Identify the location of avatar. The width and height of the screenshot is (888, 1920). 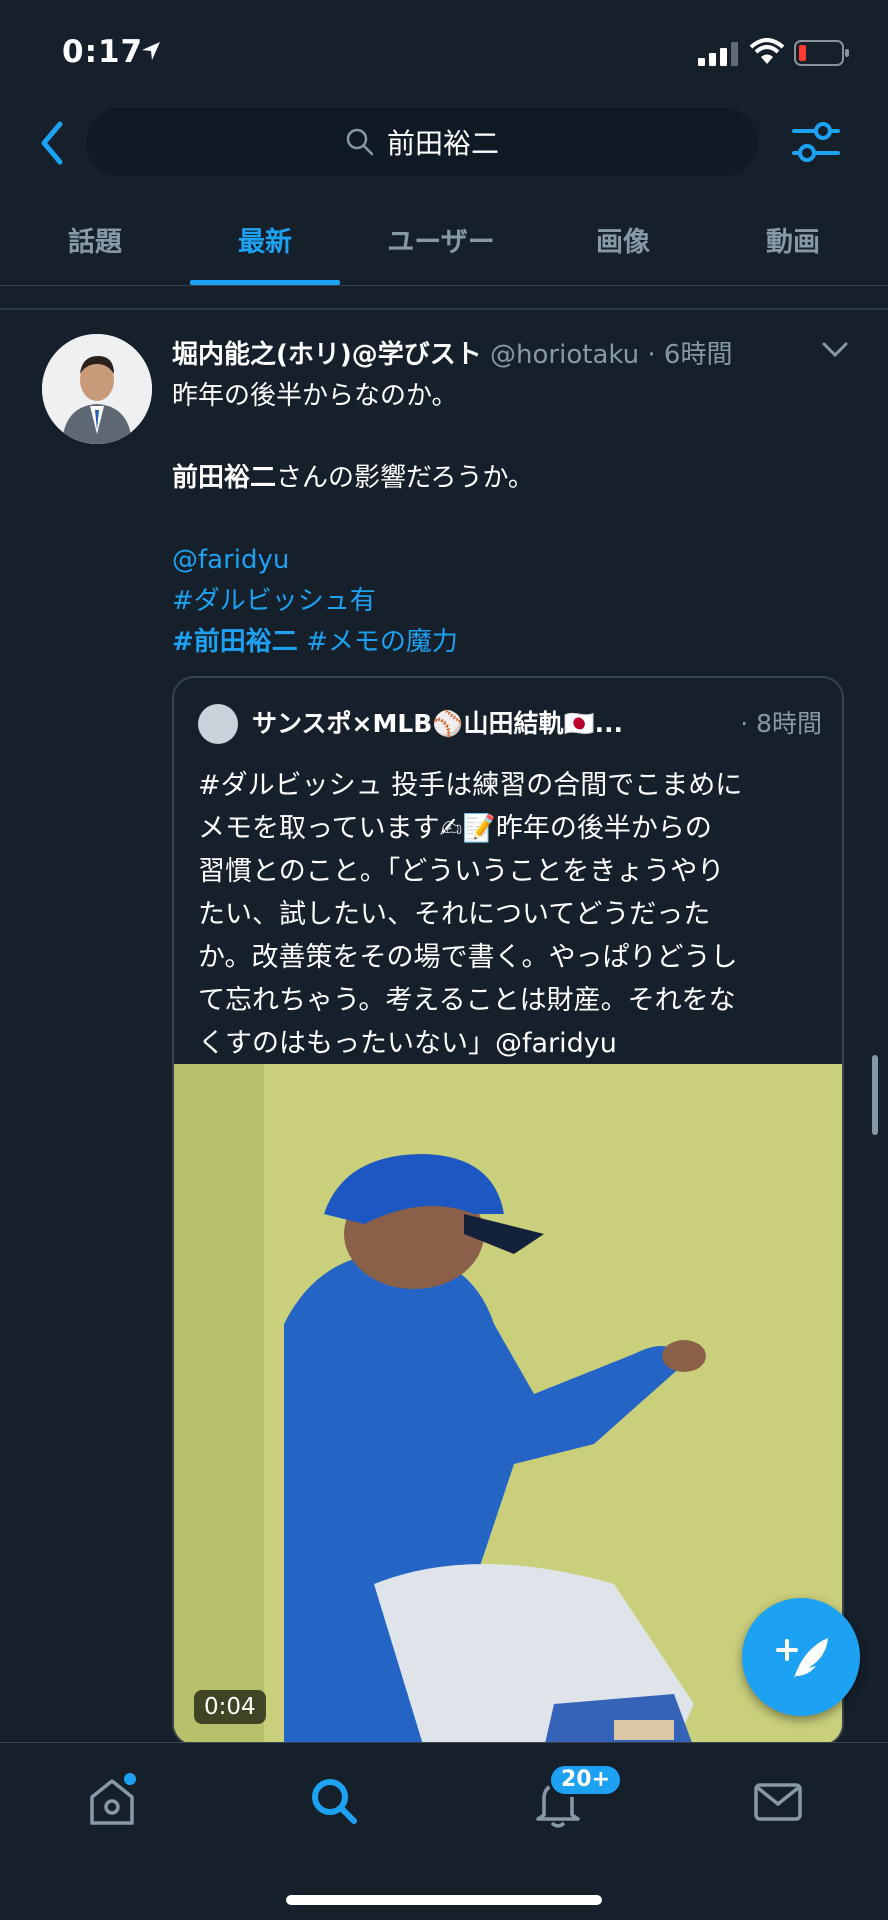
(97, 389).